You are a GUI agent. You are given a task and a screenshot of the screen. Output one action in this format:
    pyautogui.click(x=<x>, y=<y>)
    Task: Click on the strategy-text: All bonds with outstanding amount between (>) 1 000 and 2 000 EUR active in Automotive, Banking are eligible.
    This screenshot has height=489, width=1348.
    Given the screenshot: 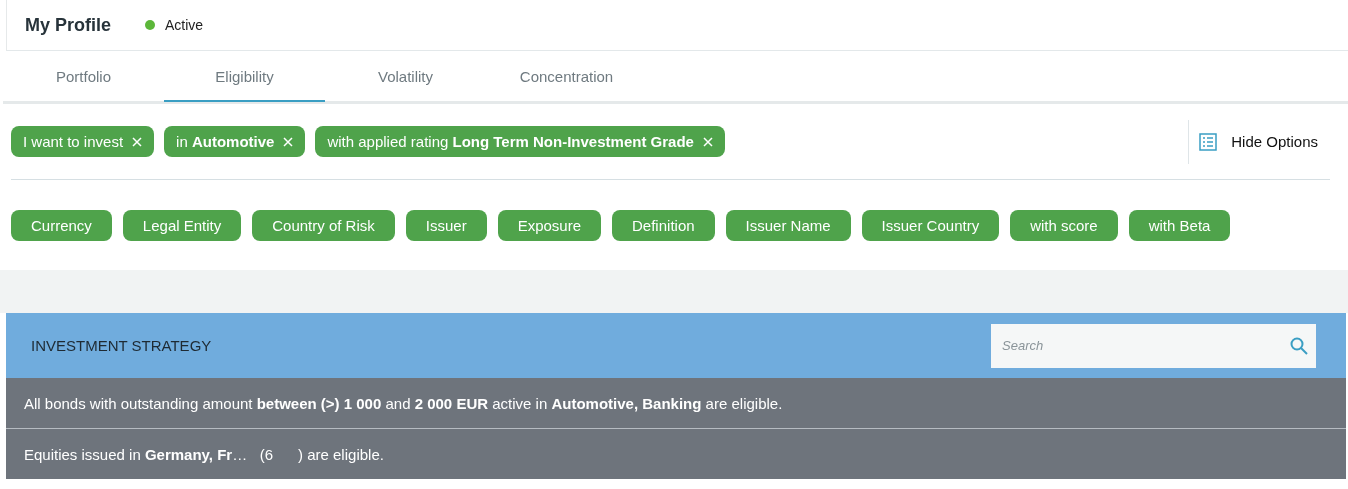 What is the action you would take?
    pyautogui.click(x=403, y=403)
    